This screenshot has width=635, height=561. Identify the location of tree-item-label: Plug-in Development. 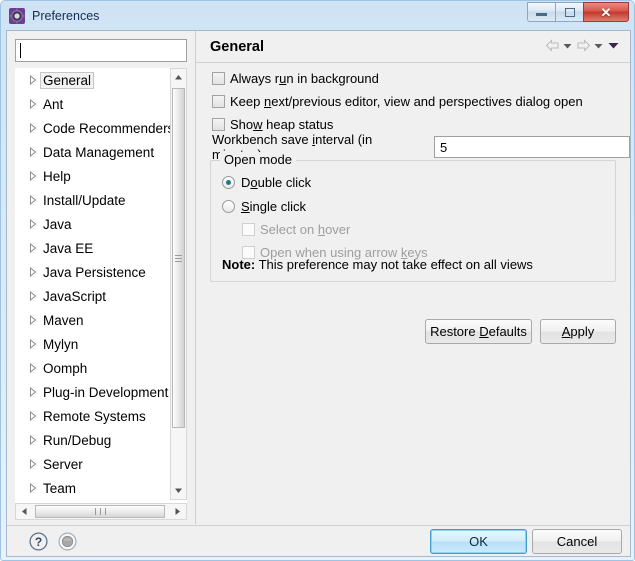
(106, 392).